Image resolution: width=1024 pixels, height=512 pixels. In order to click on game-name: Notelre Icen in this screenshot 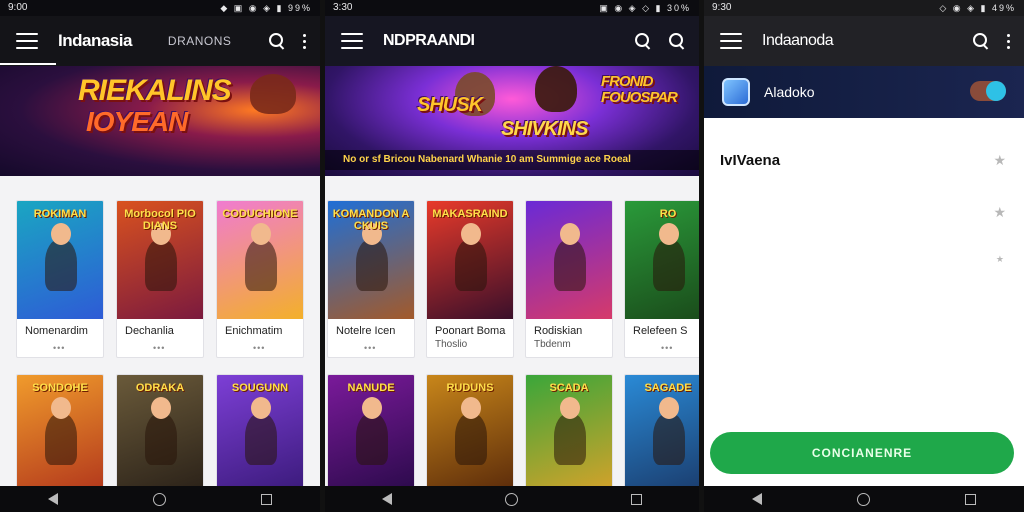, I will do `click(366, 331)`.